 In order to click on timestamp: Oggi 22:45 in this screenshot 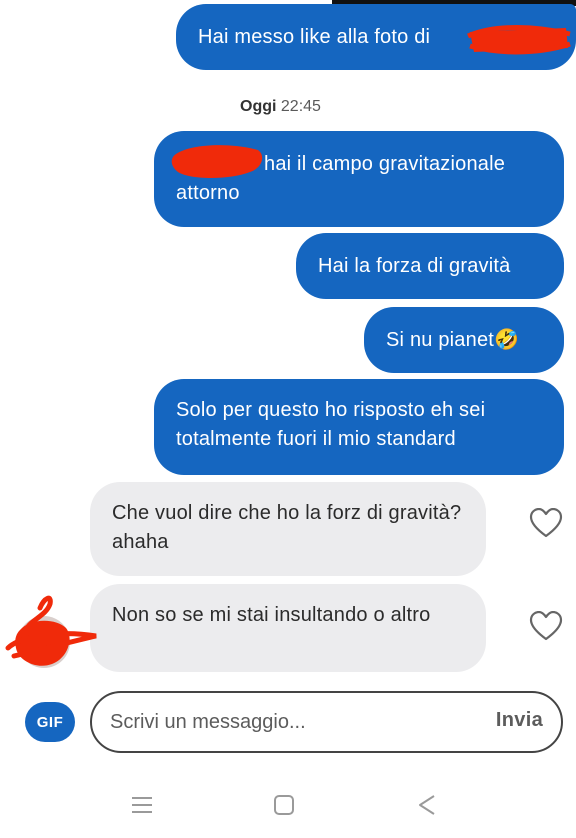, I will do `click(280, 107)`.